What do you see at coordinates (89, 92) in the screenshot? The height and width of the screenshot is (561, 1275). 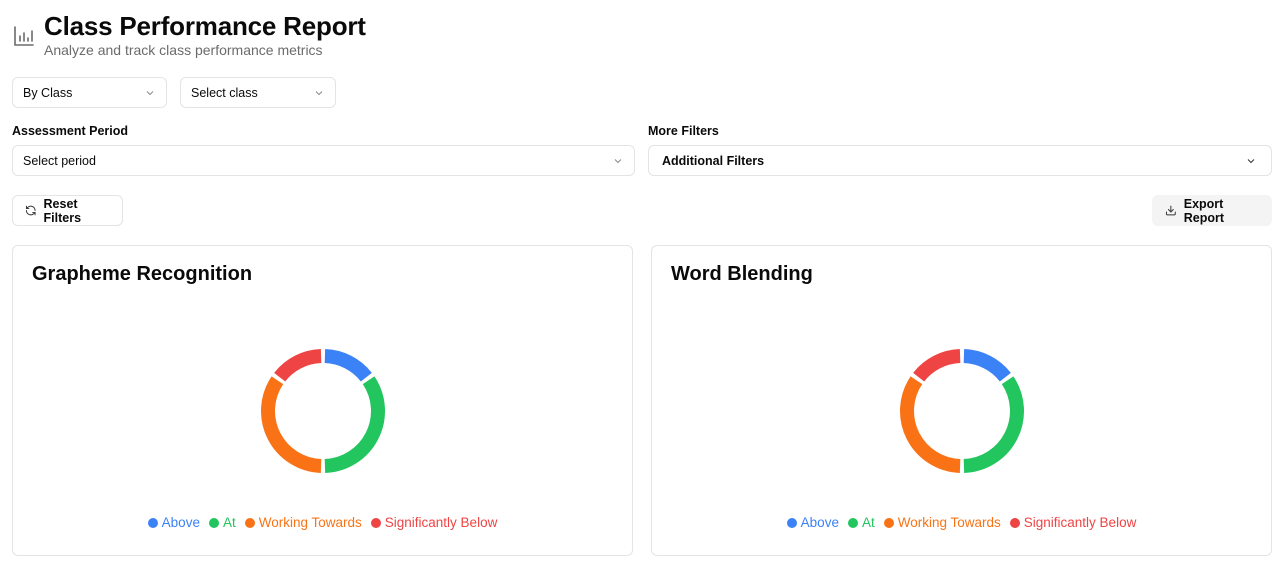 I see `view-mode-select: By Class` at bounding box center [89, 92].